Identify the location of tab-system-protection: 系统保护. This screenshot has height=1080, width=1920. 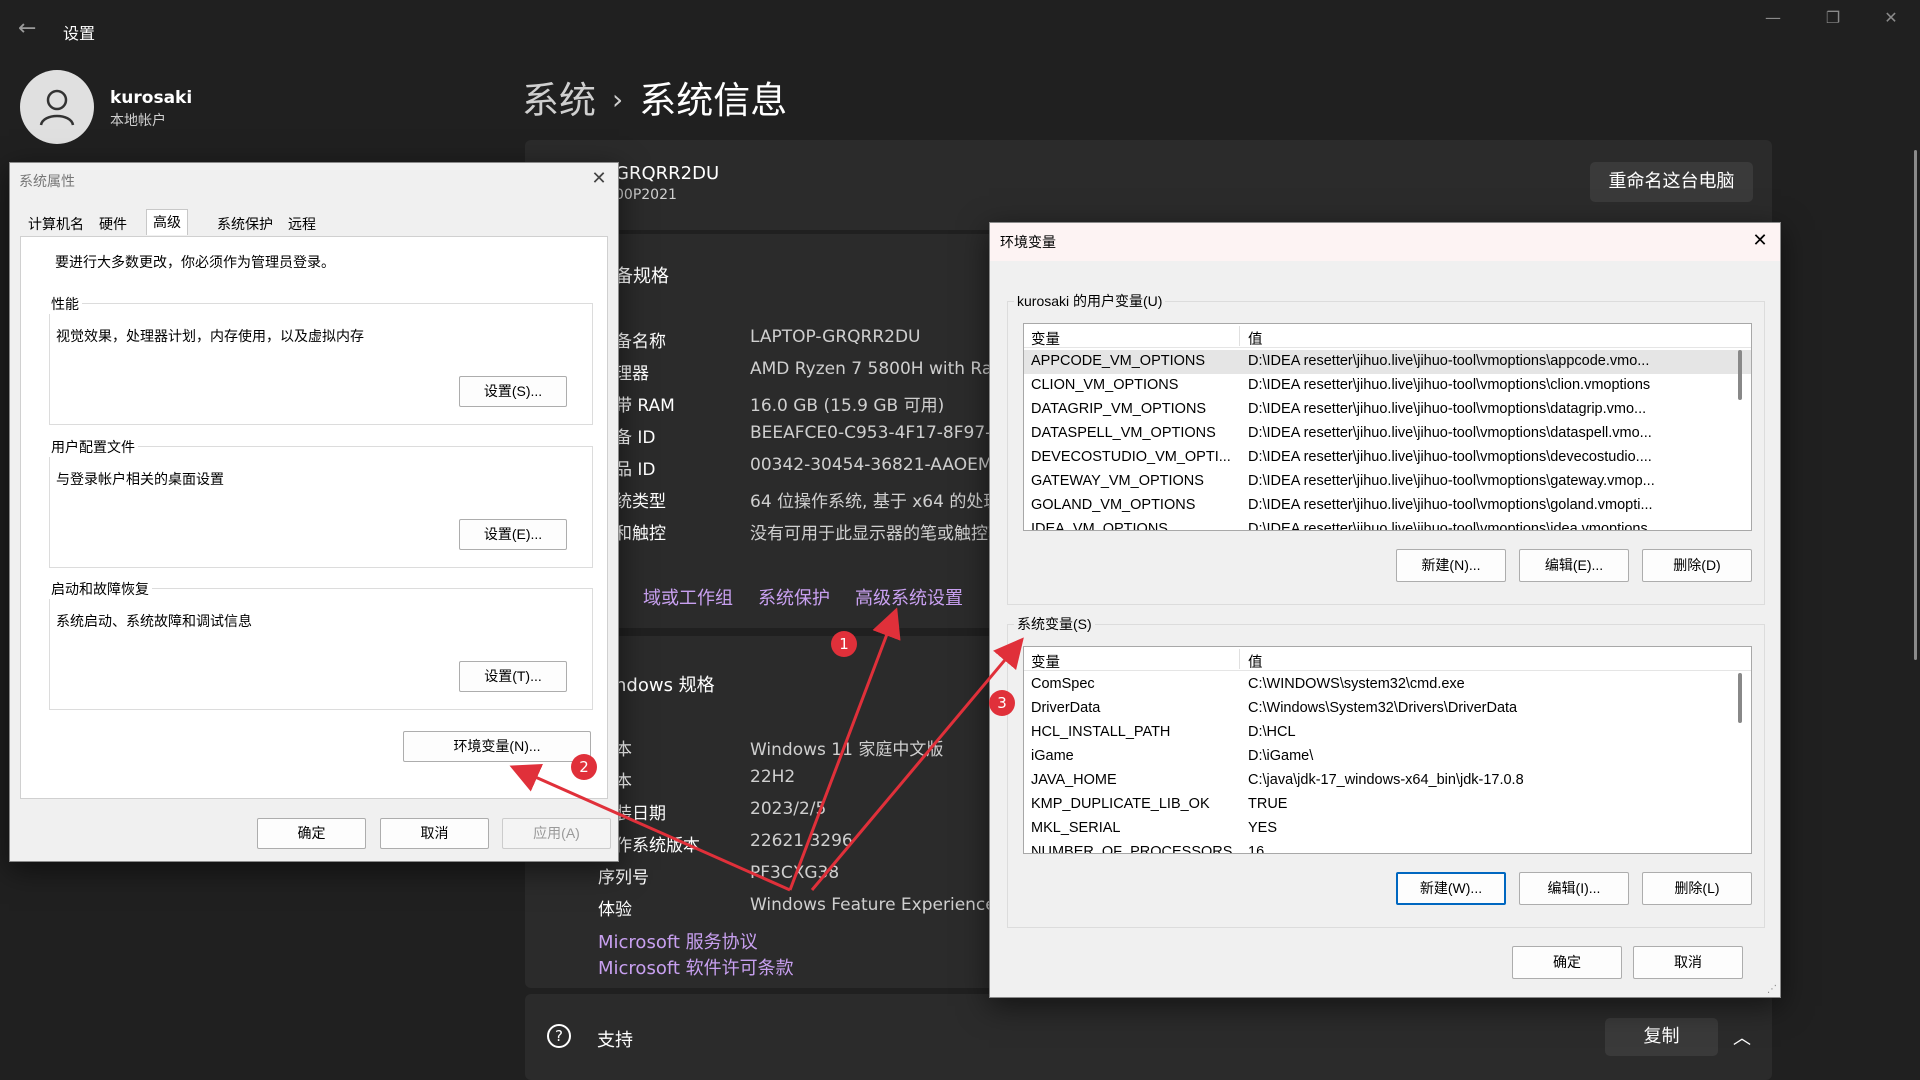
(245, 224).